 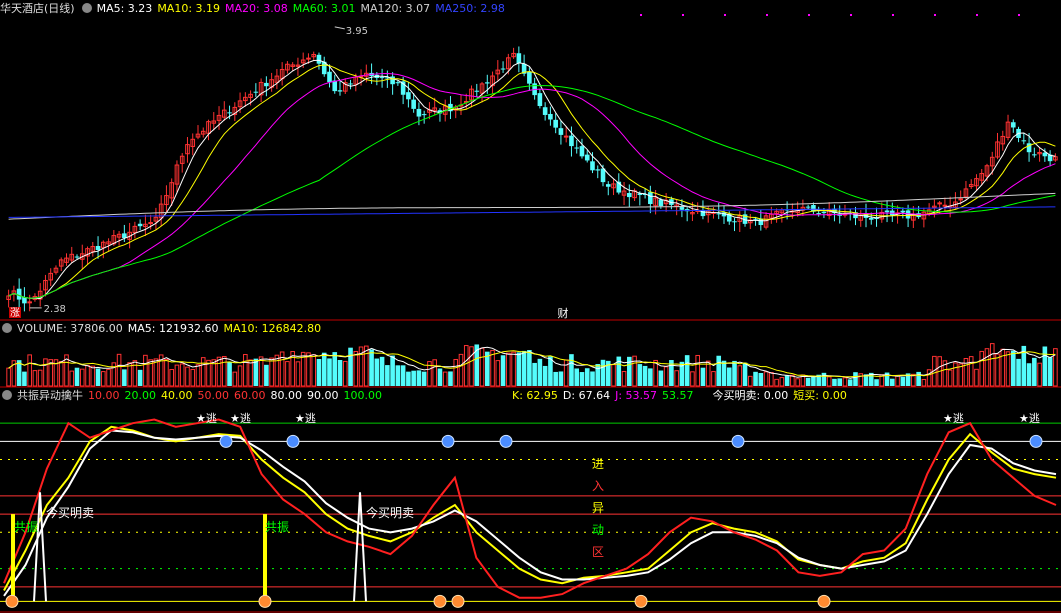 I want to click on volume-ma10-label: MA10: 126842.80, so click(x=272, y=328).